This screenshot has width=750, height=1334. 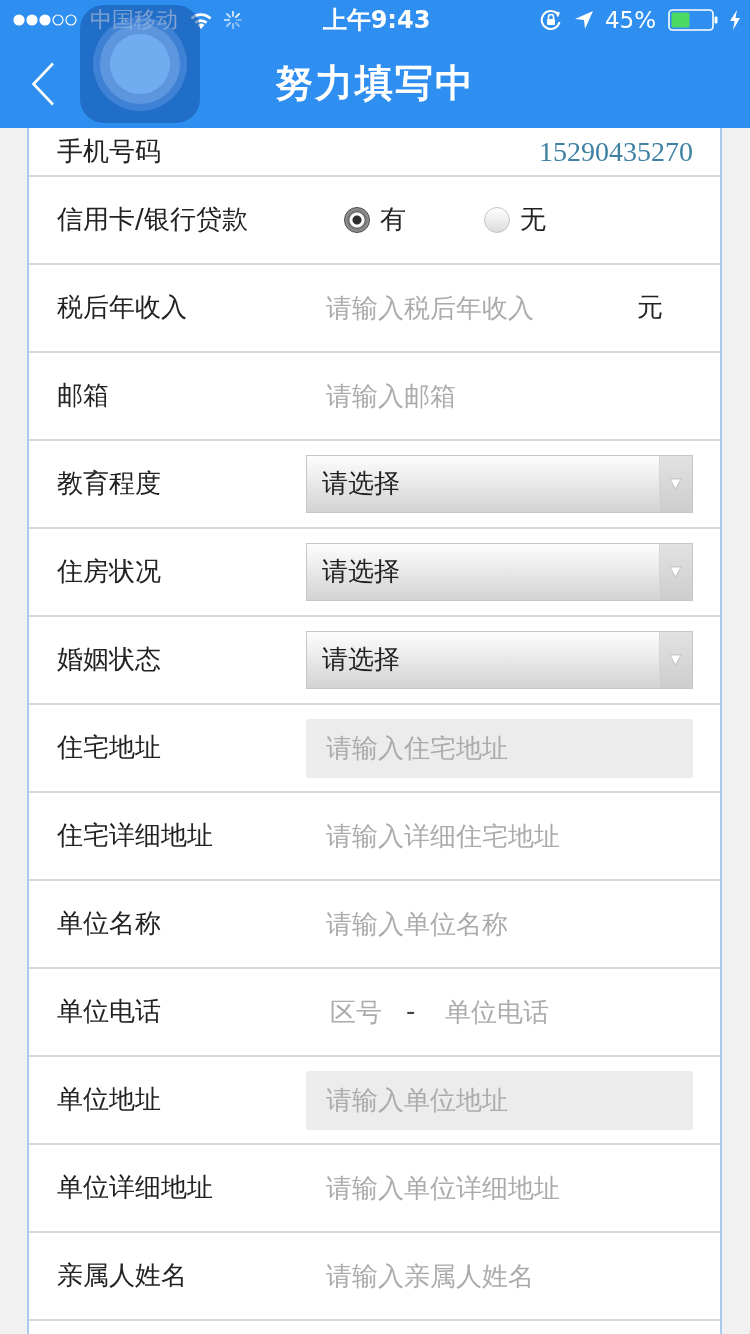 I want to click on field-label: 住房状况, so click(x=109, y=572).